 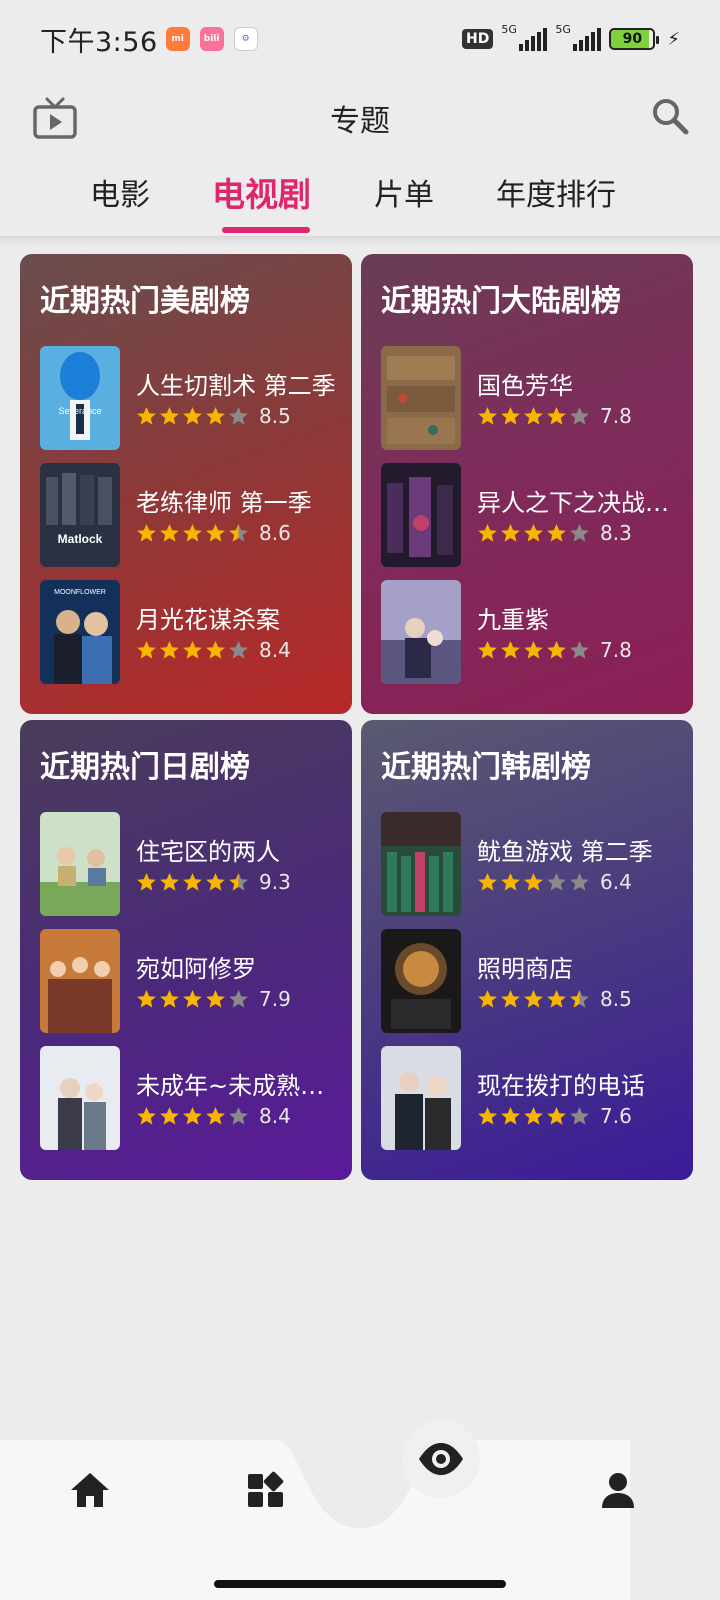 I want to click on rating-score: 6.4, so click(x=616, y=882).